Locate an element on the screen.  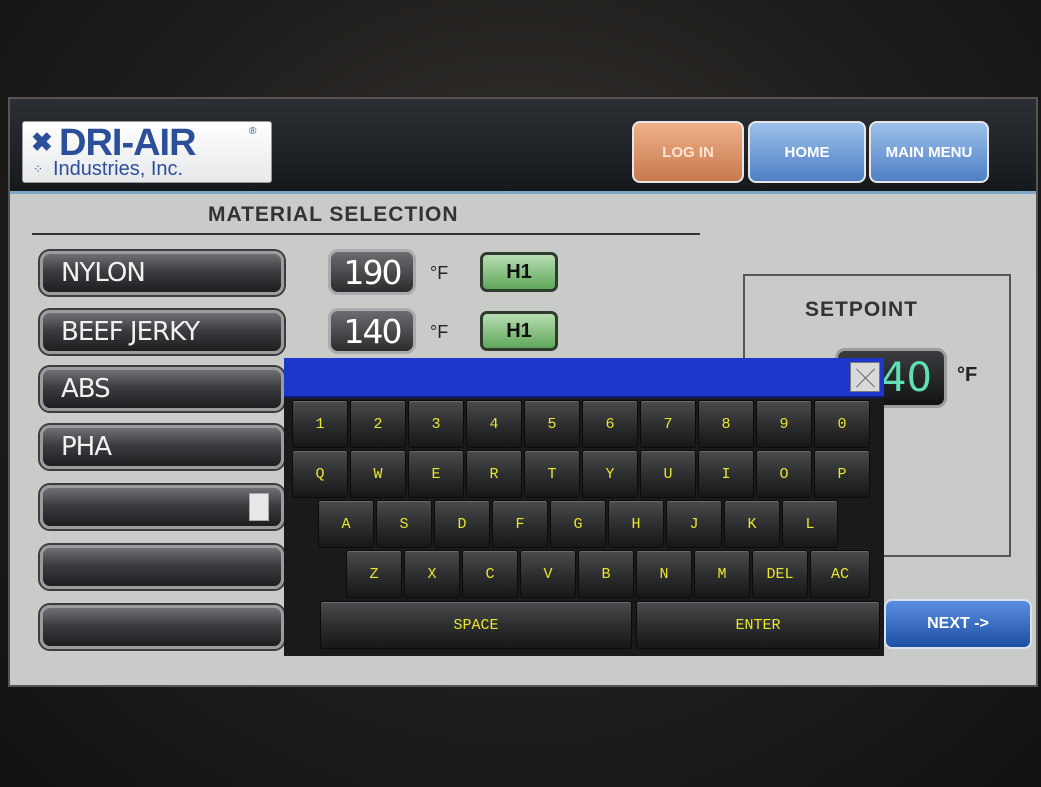
enter-key: ENTER is located at coordinates (758, 625).